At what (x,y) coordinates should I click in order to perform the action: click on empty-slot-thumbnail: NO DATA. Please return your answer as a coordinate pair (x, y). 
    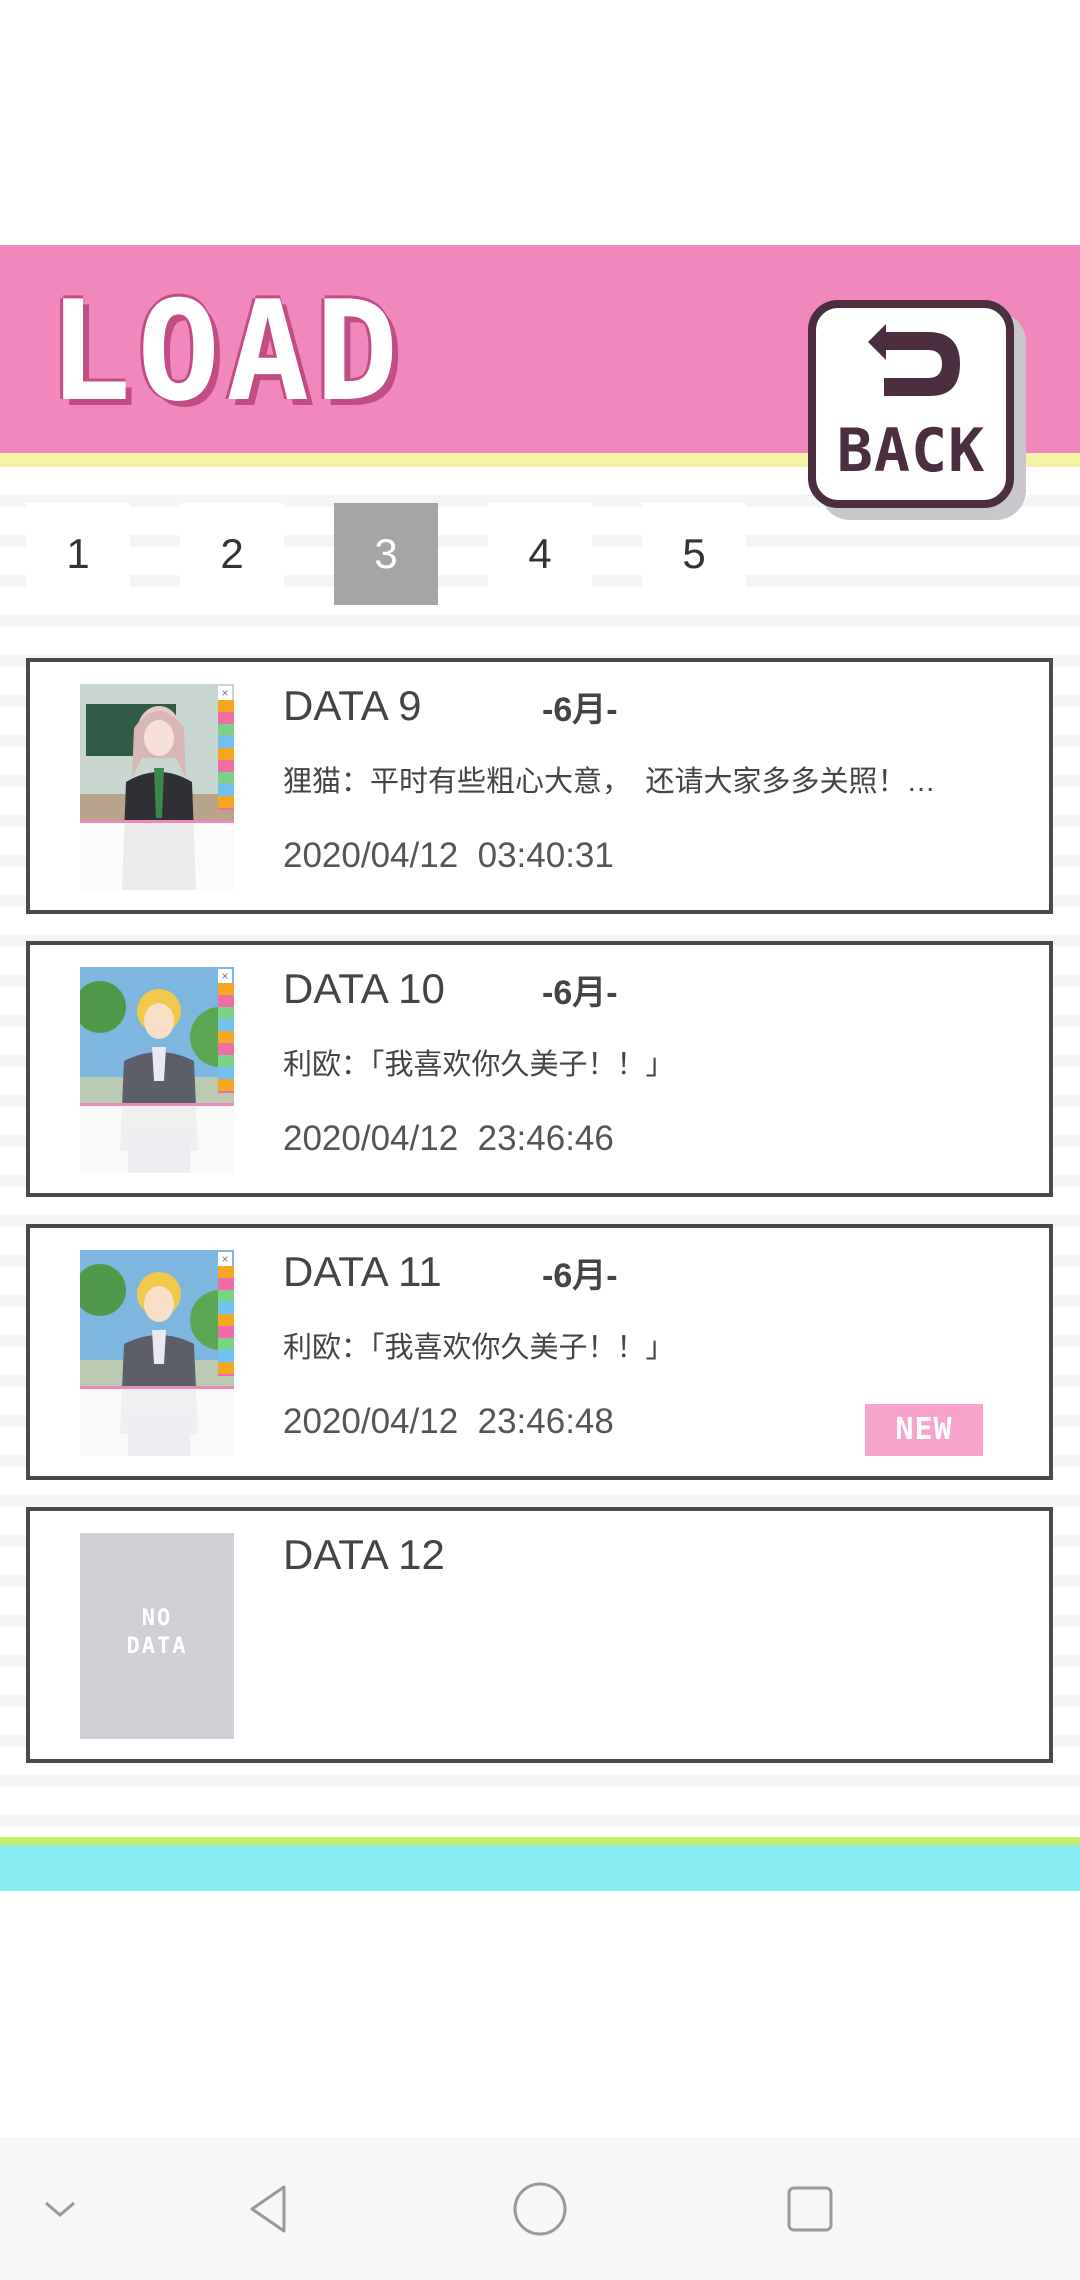
    Looking at the image, I should click on (157, 1636).